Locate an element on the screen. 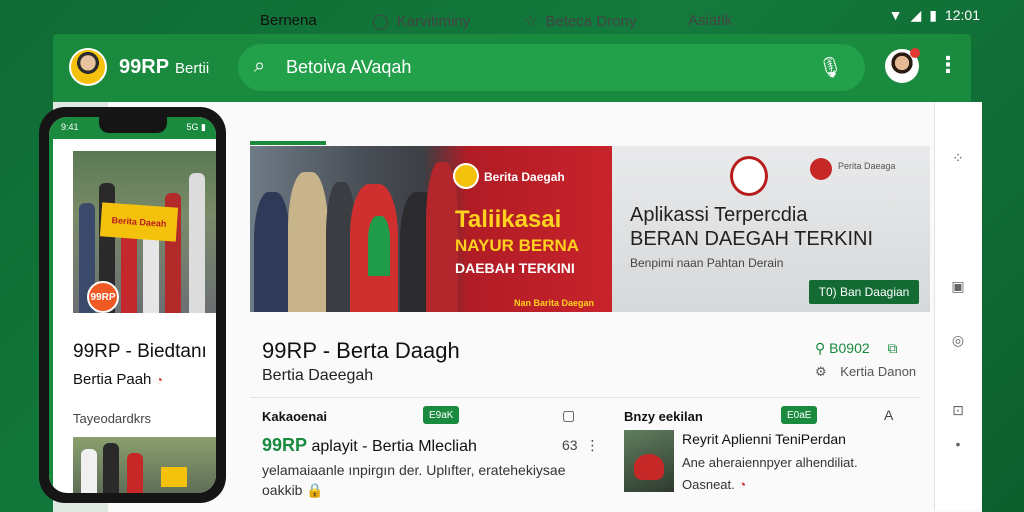  chat-icon: ◯ is located at coordinates (380, 21).